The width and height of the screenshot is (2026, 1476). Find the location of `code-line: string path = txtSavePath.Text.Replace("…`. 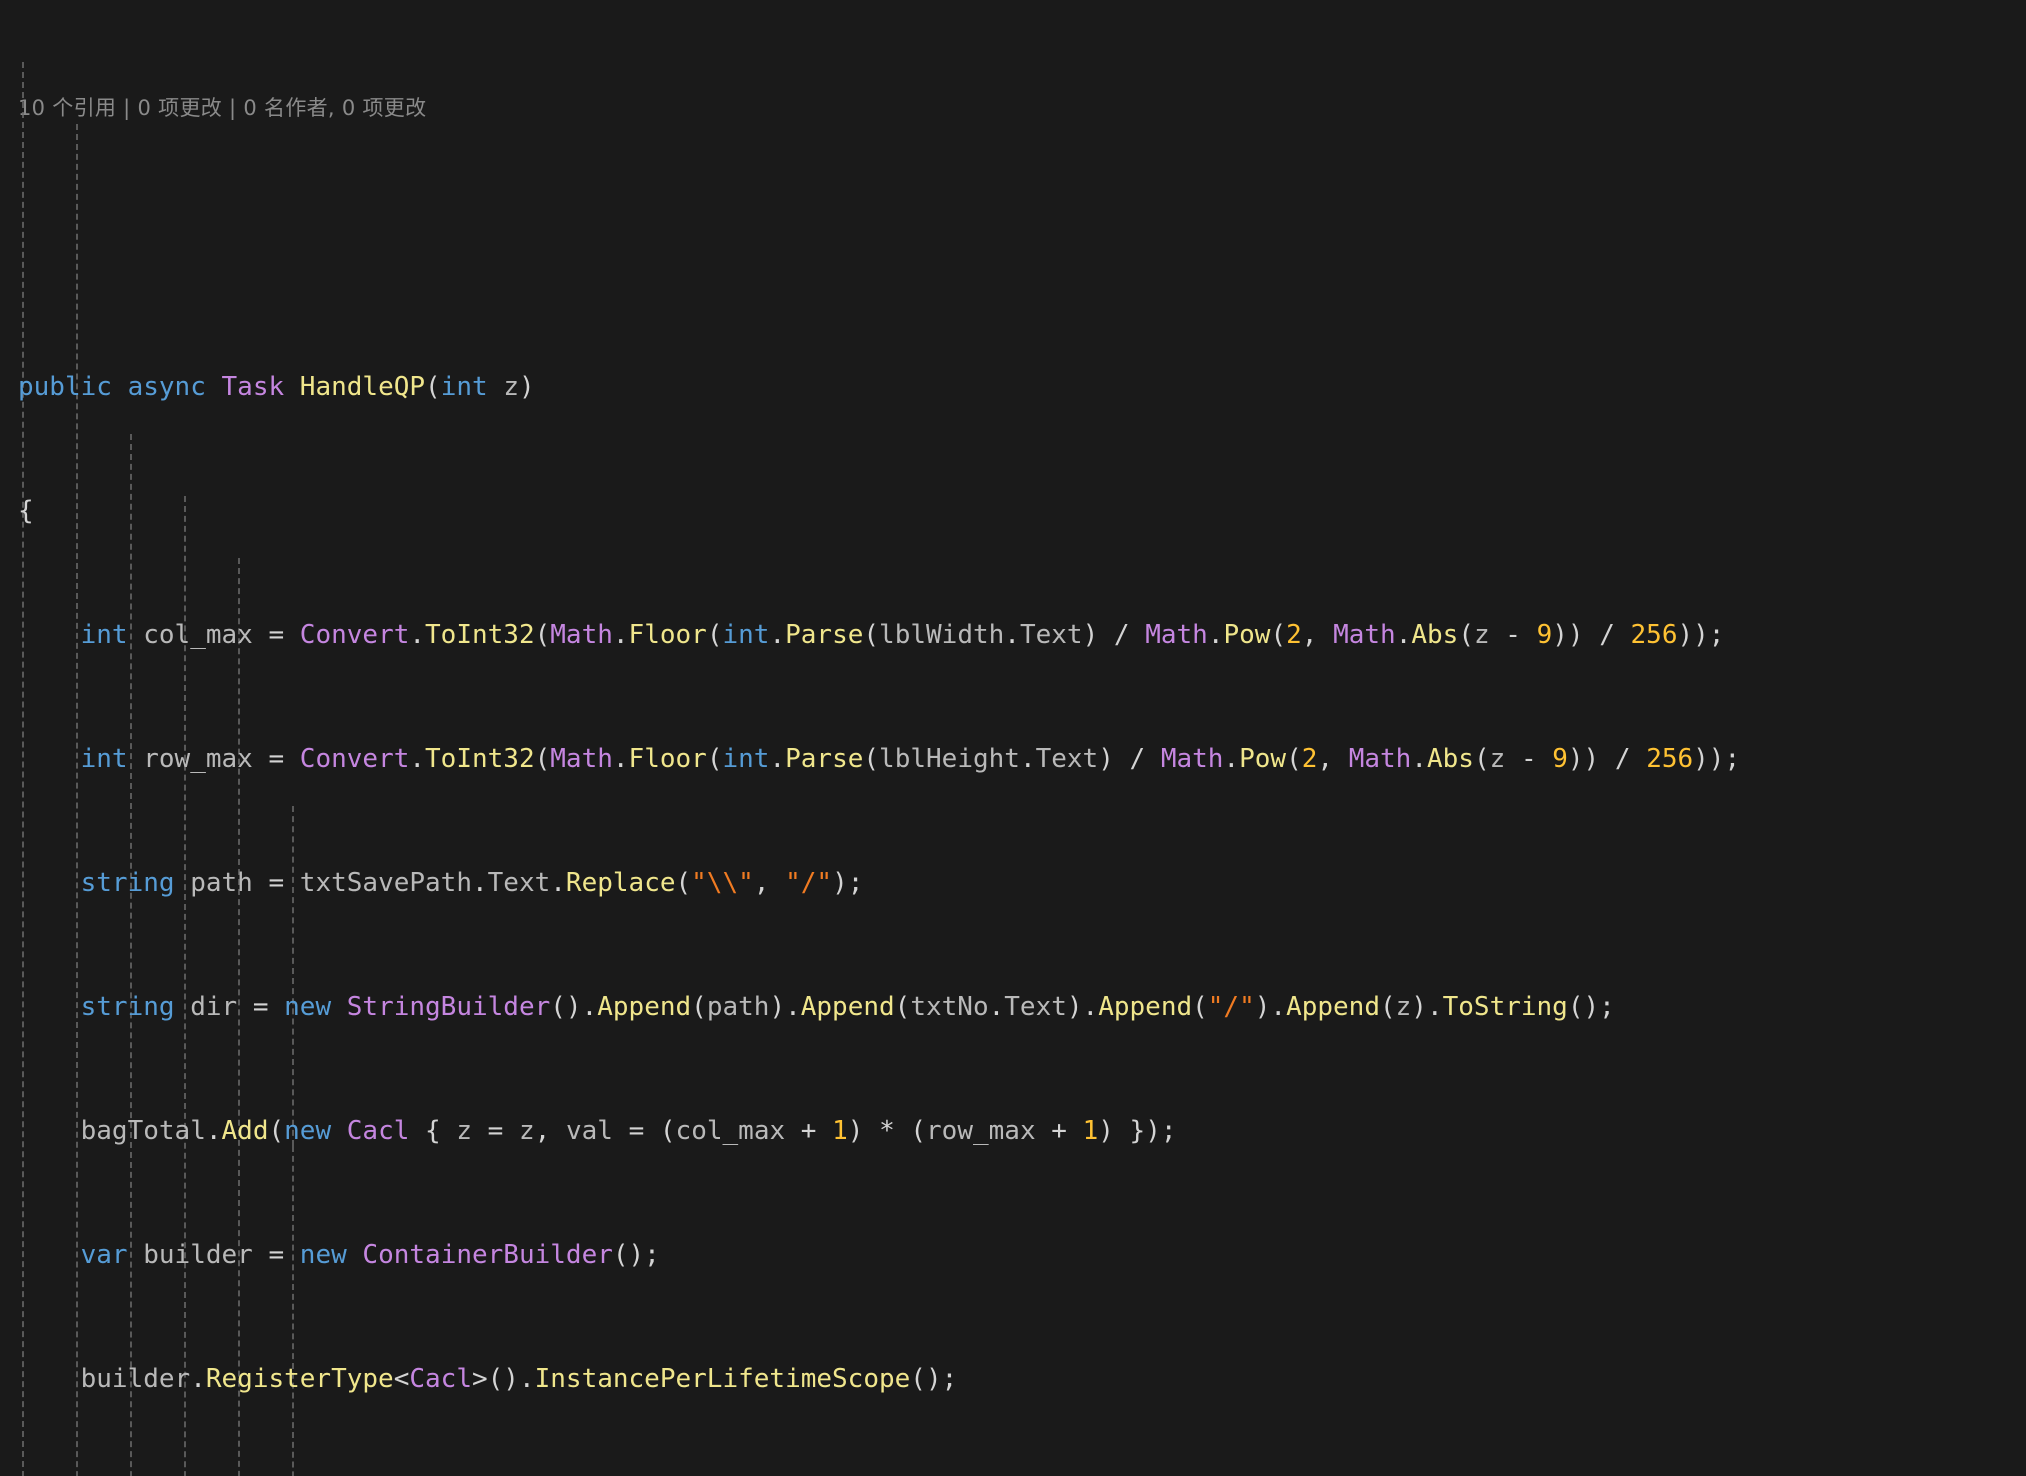

code-line: string path = txtSavePath.Text.Replace("… is located at coordinates (1013, 883).